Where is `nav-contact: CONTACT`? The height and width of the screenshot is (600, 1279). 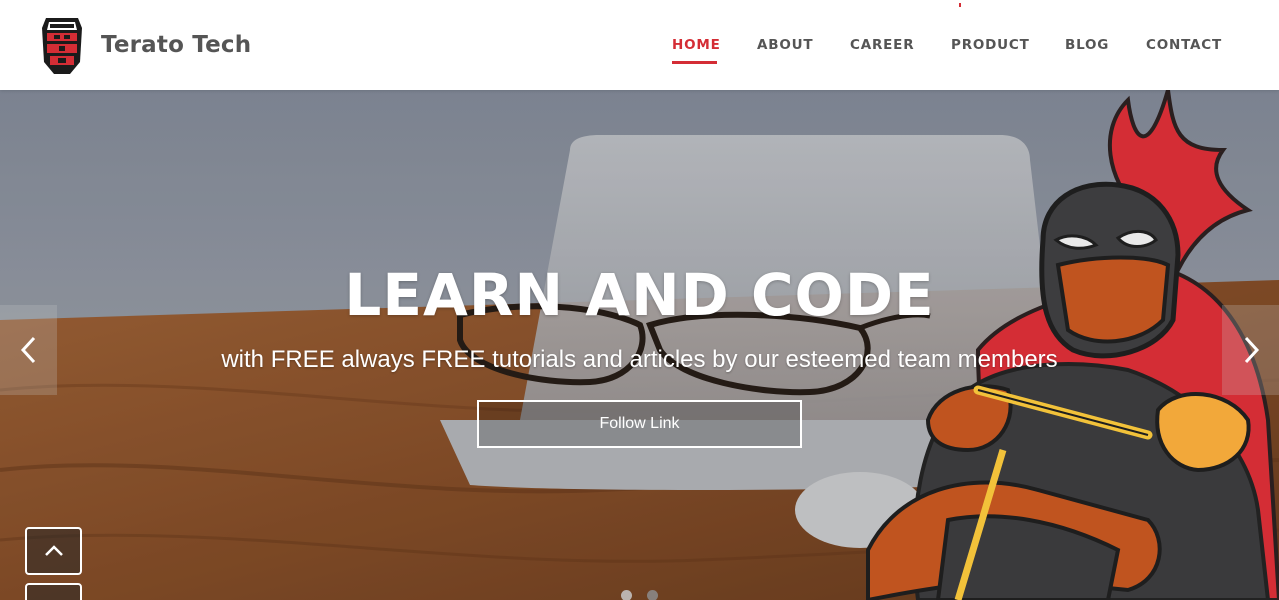 nav-contact: CONTACT is located at coordinates (1184, 45).